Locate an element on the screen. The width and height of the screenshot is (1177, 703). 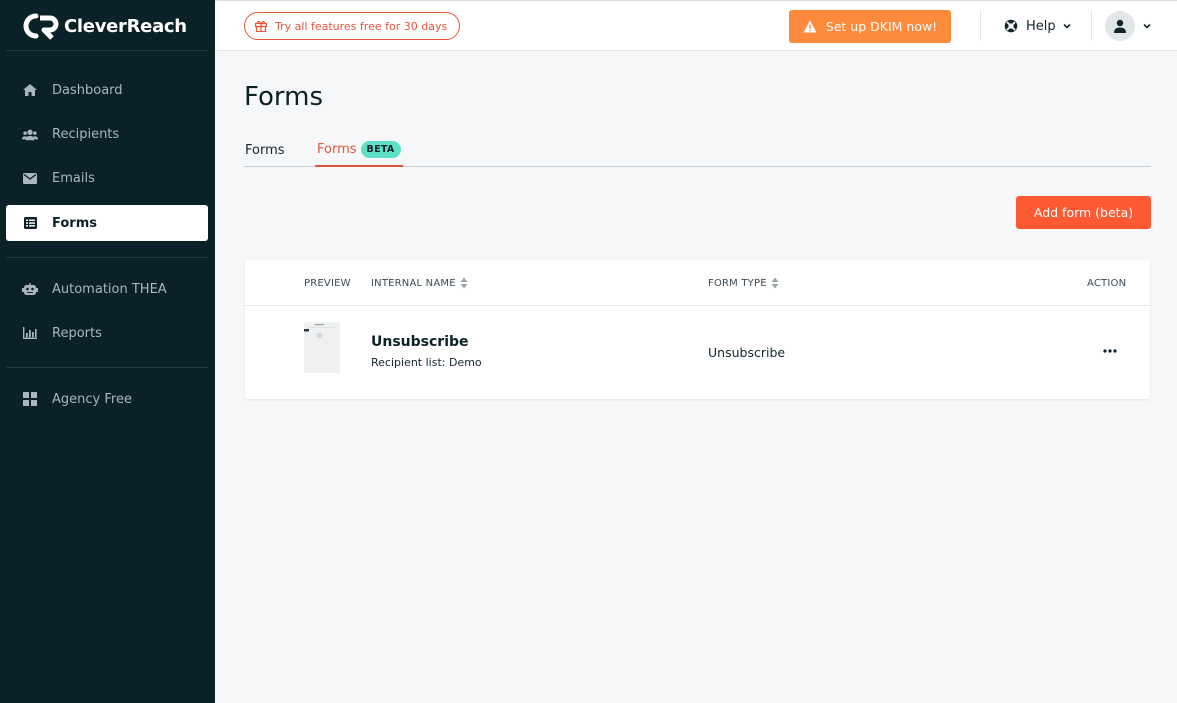
sidebar-item-emails: Emails is located at coordinates (107, 178).